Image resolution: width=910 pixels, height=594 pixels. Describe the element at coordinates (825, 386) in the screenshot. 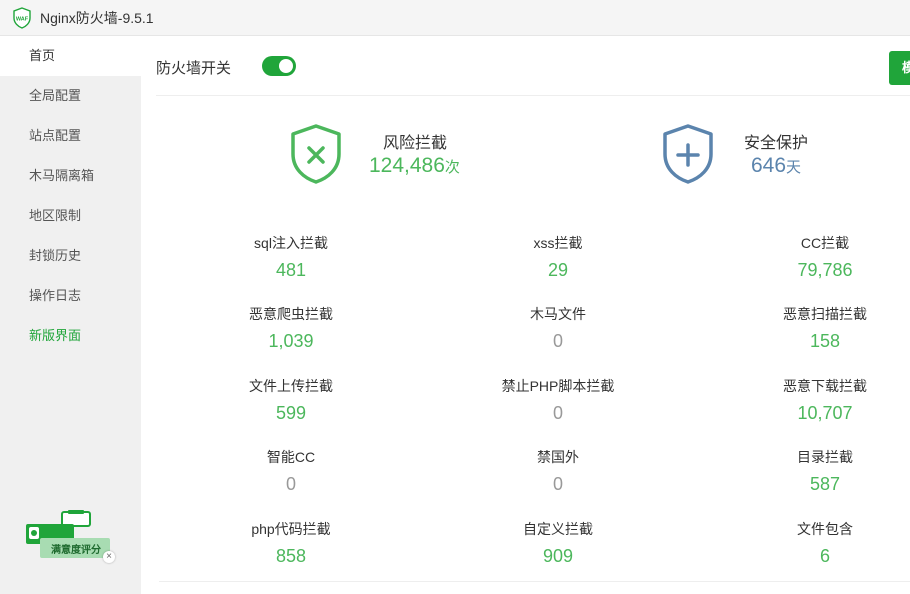

I see `stat-label: 恶意下载拦截` at that location.